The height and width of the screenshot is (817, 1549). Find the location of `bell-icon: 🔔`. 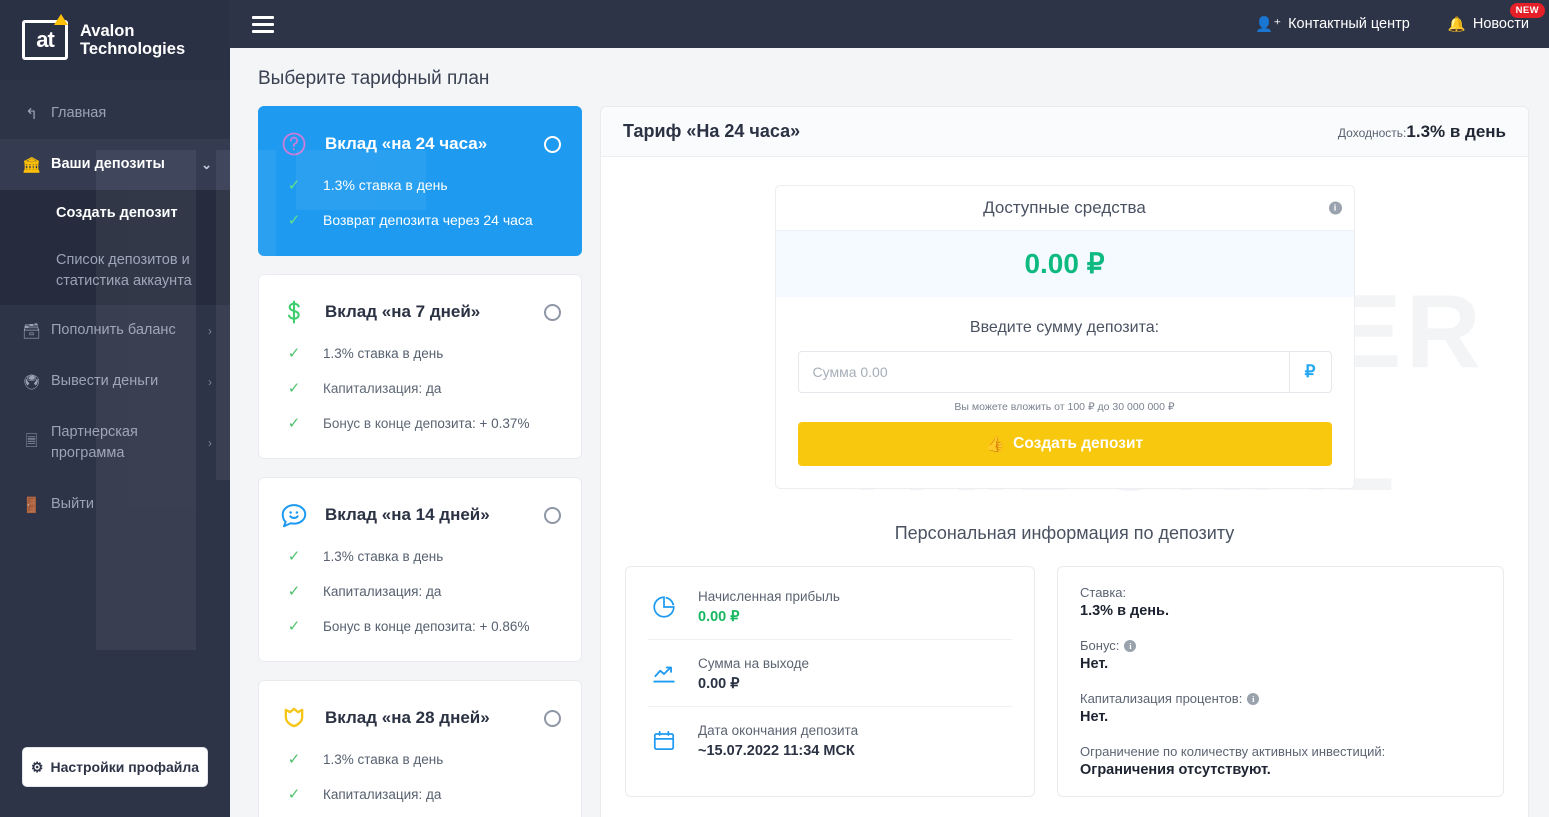

bell-icon: 🔔 is located at coordinates (1456, 24).